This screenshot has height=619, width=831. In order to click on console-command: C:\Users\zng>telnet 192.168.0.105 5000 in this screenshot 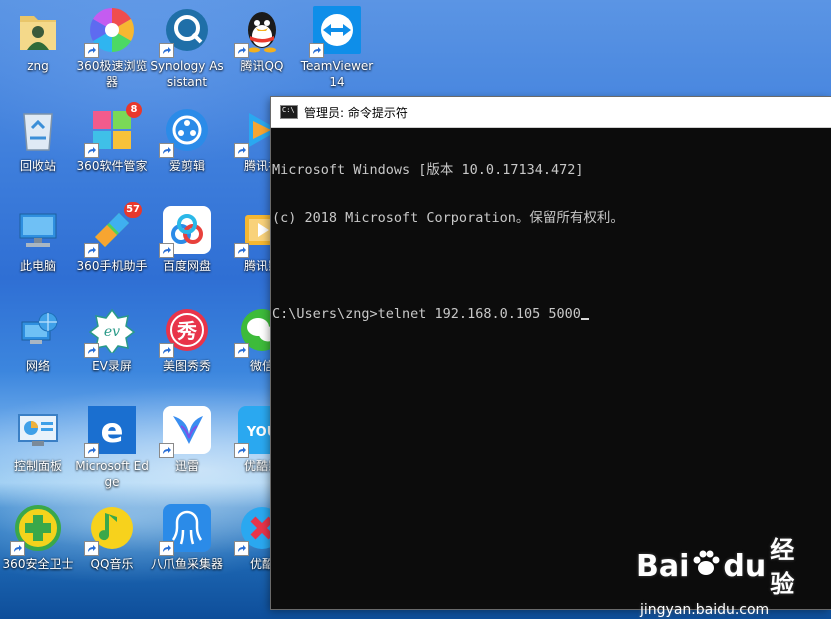, I will do `click(426, 314)`.